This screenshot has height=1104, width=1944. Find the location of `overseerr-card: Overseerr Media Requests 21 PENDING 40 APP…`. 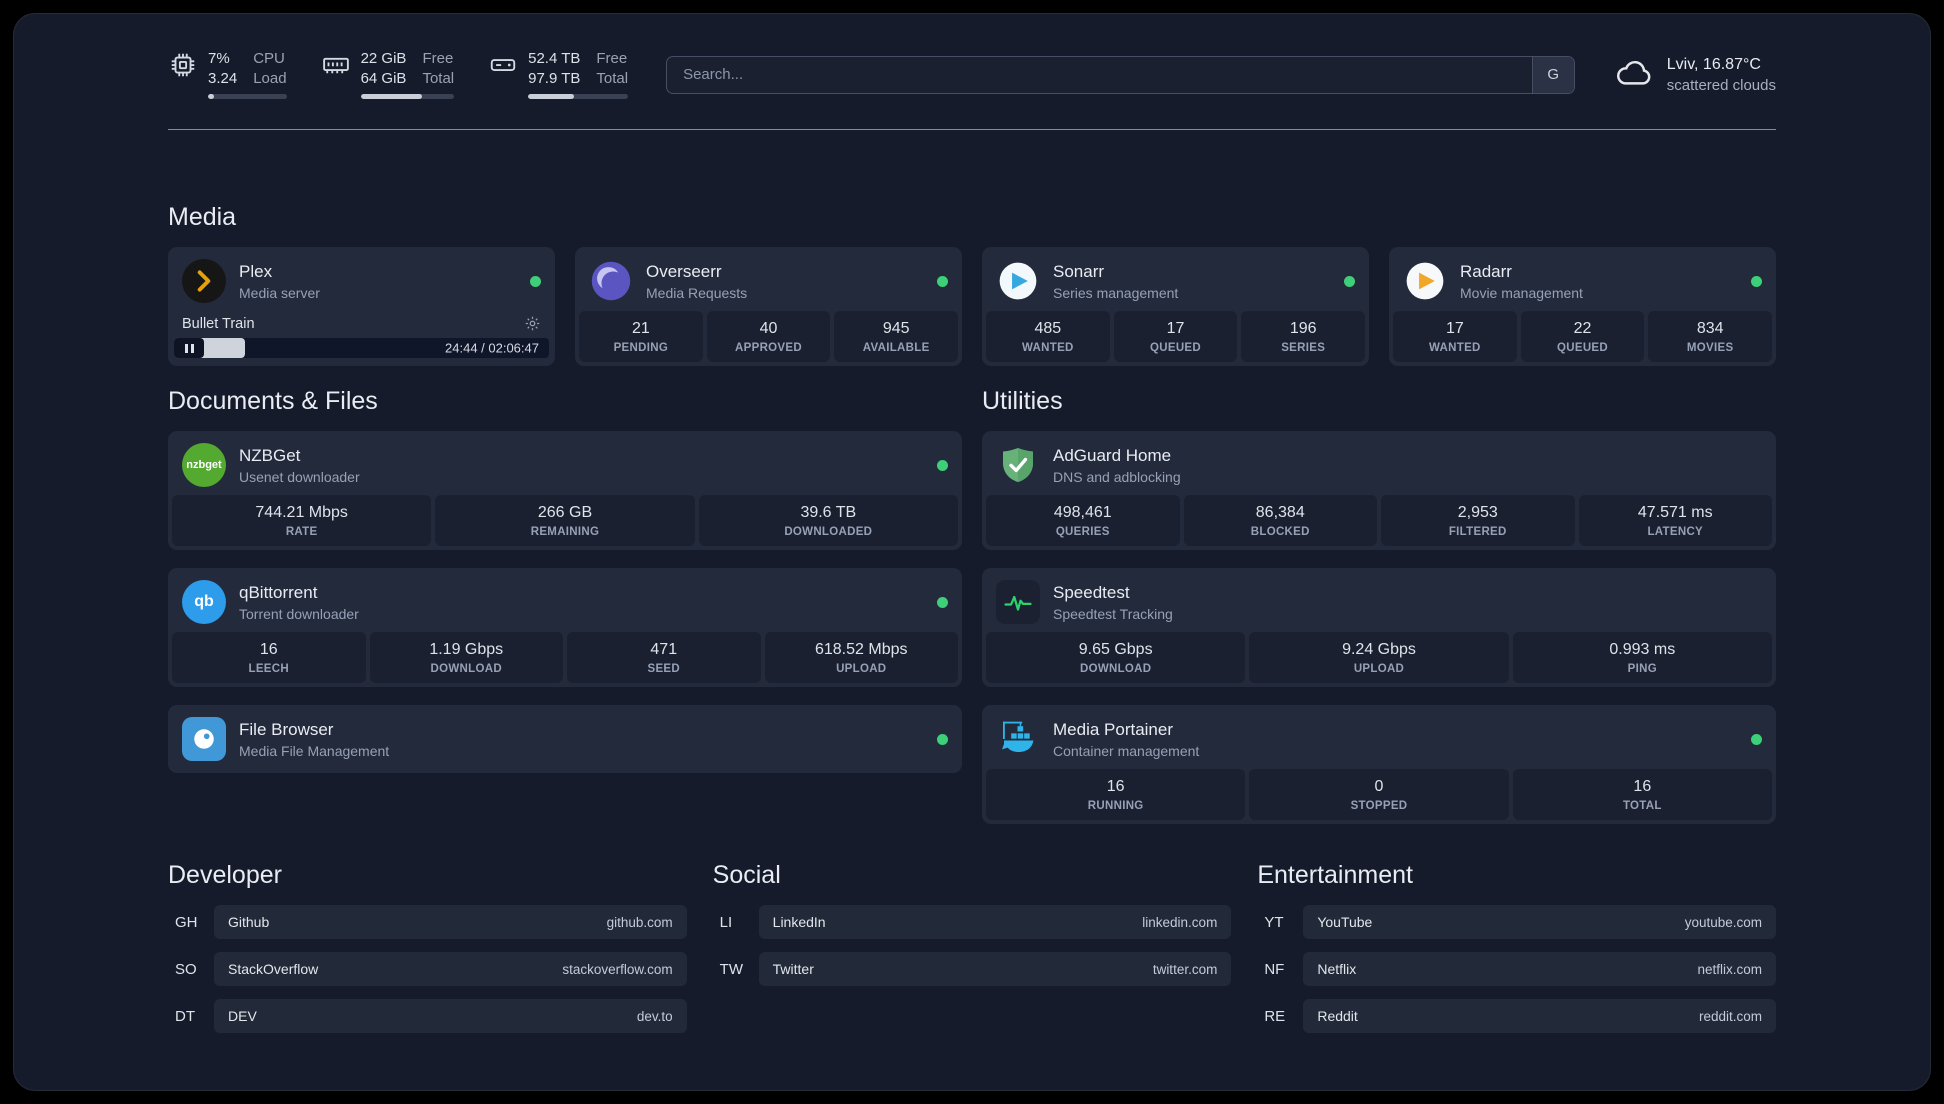

overseerr-card: Overseerr Media Requests 21 PENDING 40 APP… is located at coordinates (768, 306).